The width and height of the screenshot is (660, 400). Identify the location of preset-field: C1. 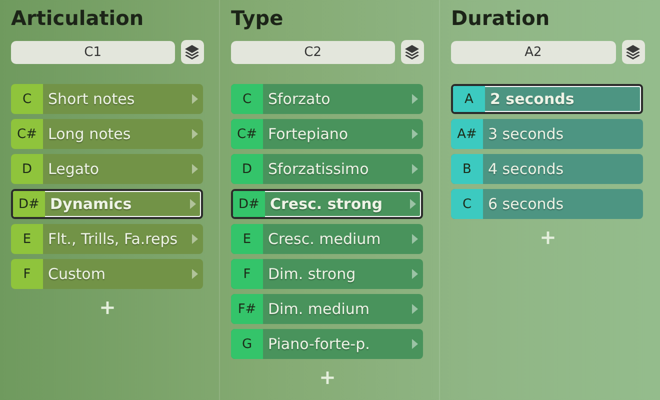
(93, 52).